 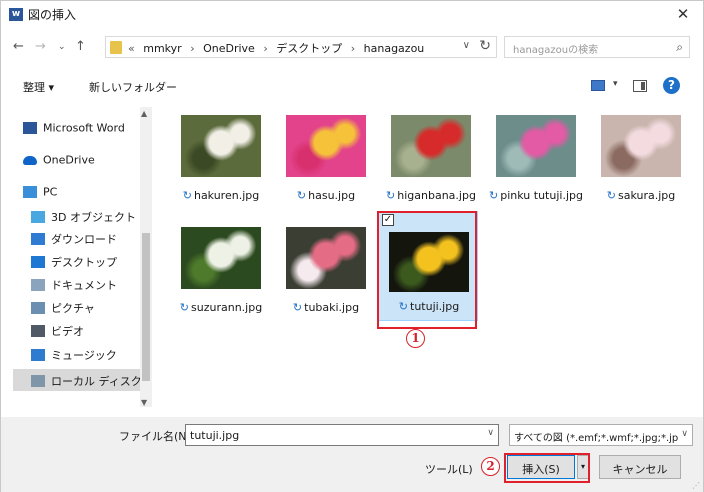 What do you see at coordinates (77, 330) in the screenshot?
I see `sidebar-item: ビデオ` at bounding box center [77, 330].